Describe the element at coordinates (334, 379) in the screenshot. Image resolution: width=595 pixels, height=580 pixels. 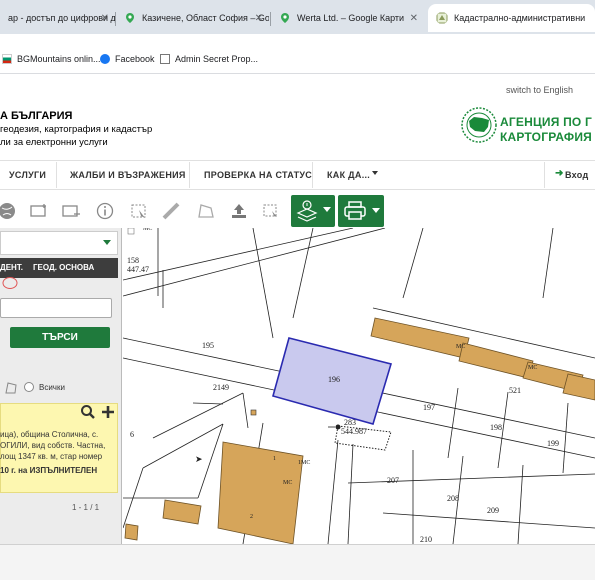
I see `parcel-number: 196` at that location.